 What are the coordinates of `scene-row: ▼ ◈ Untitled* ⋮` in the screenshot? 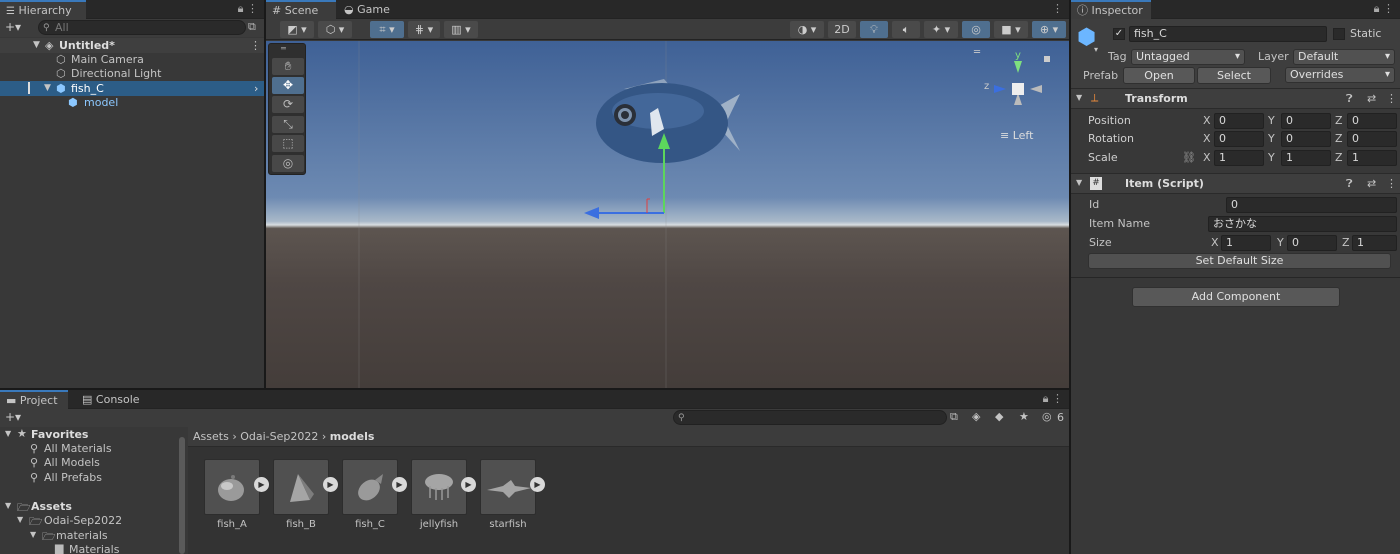 It's located at (132, 45).